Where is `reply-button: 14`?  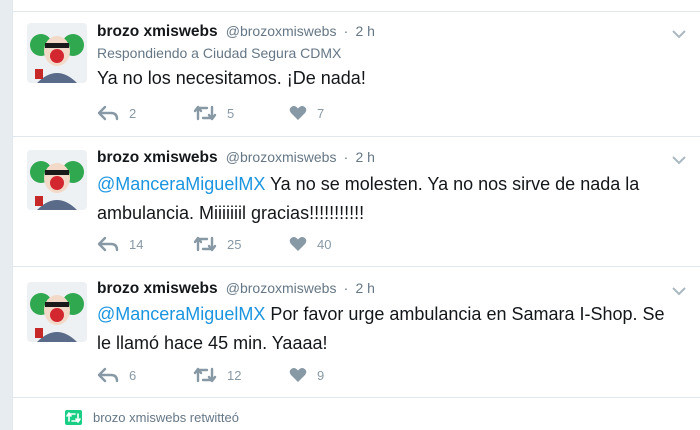 reply-button: 14 is located at coordinates (145, 244).